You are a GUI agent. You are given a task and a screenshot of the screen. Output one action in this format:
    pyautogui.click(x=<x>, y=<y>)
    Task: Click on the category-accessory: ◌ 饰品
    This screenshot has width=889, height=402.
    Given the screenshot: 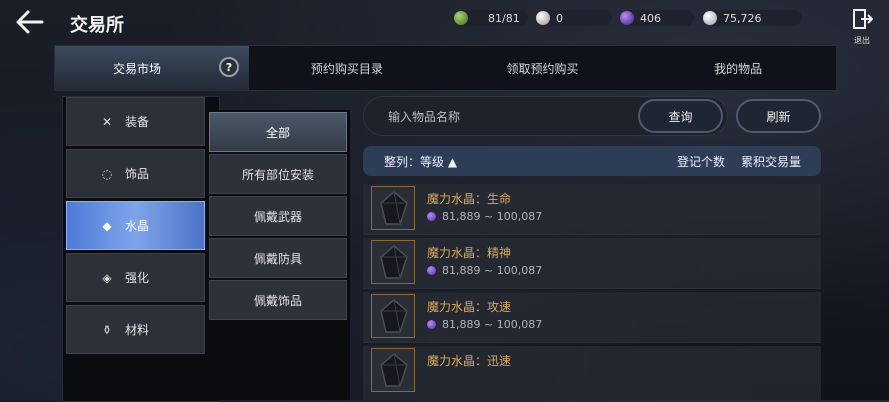 What is the action you would take?
    pyautogui.click(x=135, y=173)
    